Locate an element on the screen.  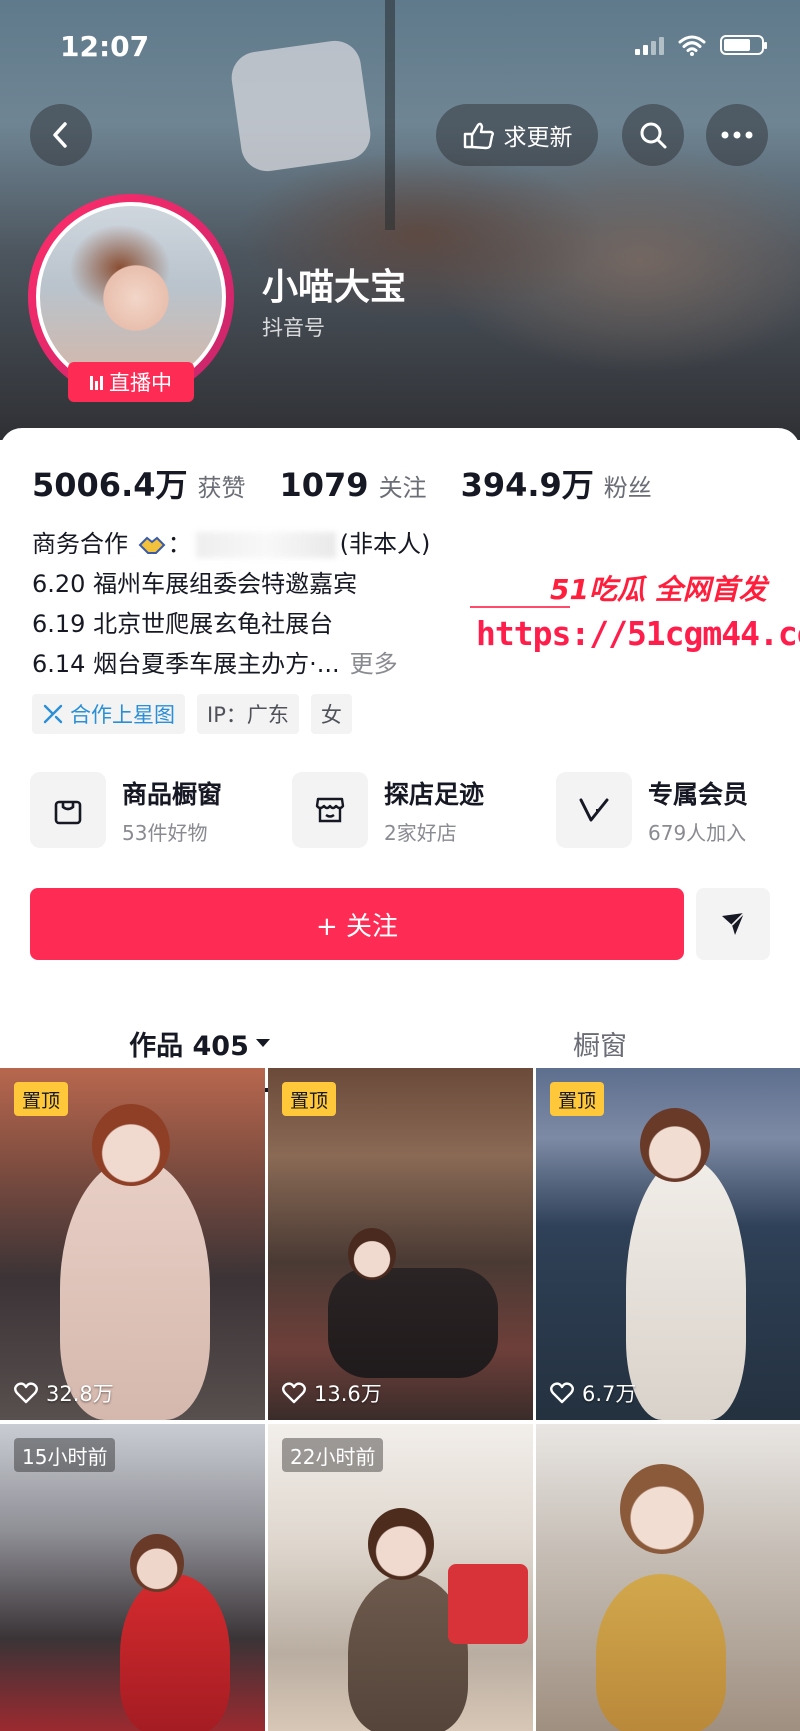
like-count: 32.8万 is located at coordinates (64, 1393).